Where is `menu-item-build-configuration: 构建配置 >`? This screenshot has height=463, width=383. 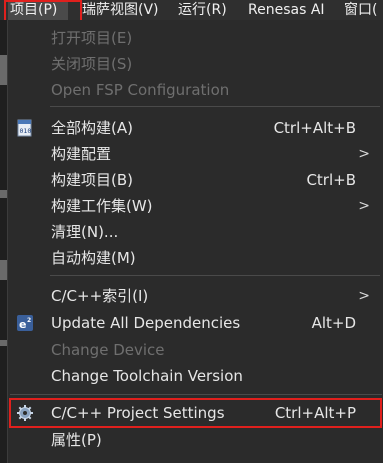 menu-item-build-configuration: 构建配置 > is located at coordinates (195, 154).